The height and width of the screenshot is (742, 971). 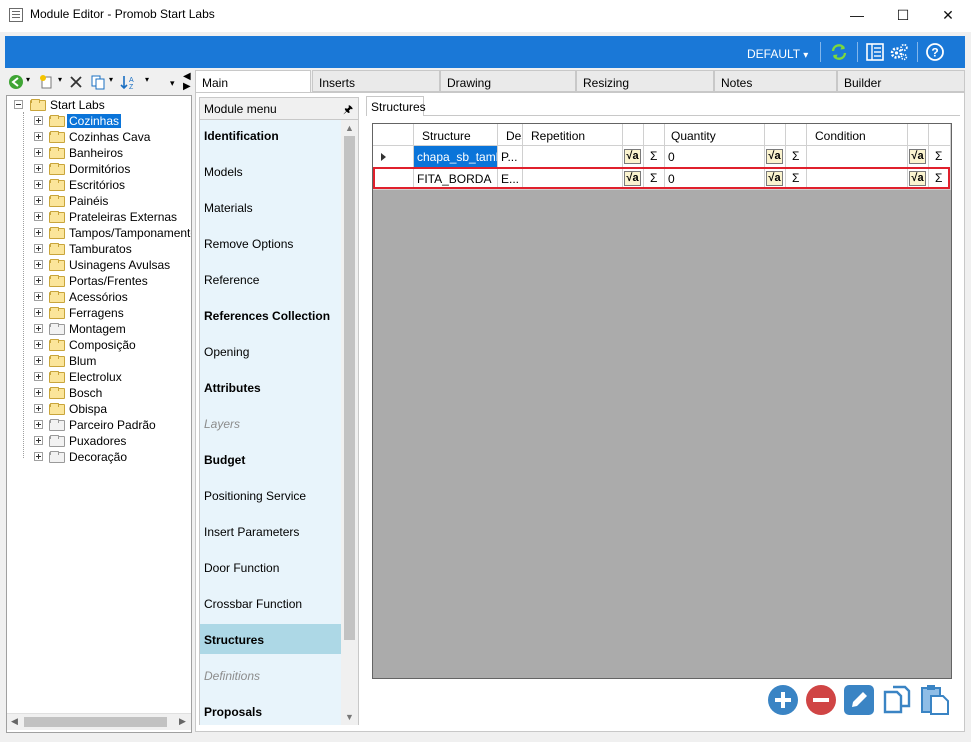 What do you see at coordinates (270, 243) in the screenshot?
I see `module-menu-item: Remove Options` at bounding box center [270, 243].